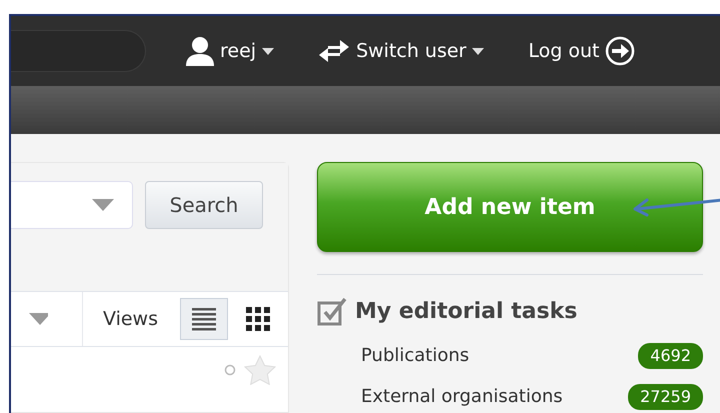 The width and height of the screenshot is (720, 413). Describe the element at coordinates (582, 51) in the screenshot. I see `logout-link: Log out` at that location.